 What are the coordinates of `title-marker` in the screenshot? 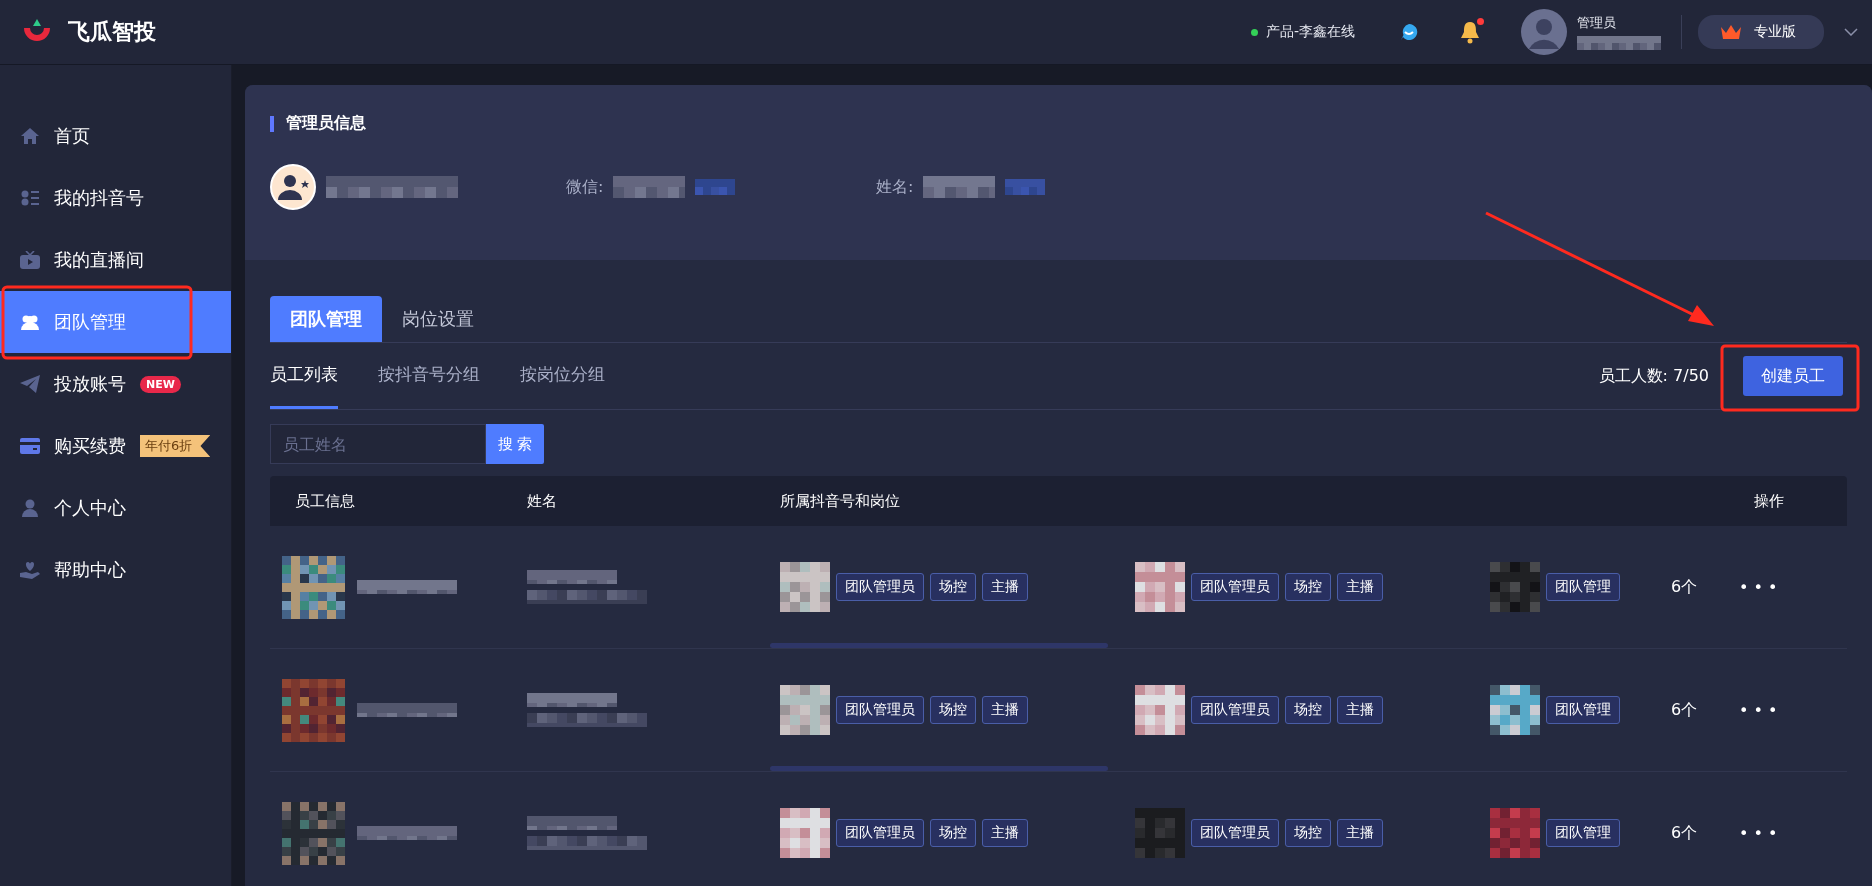 It's located at (272, 123).